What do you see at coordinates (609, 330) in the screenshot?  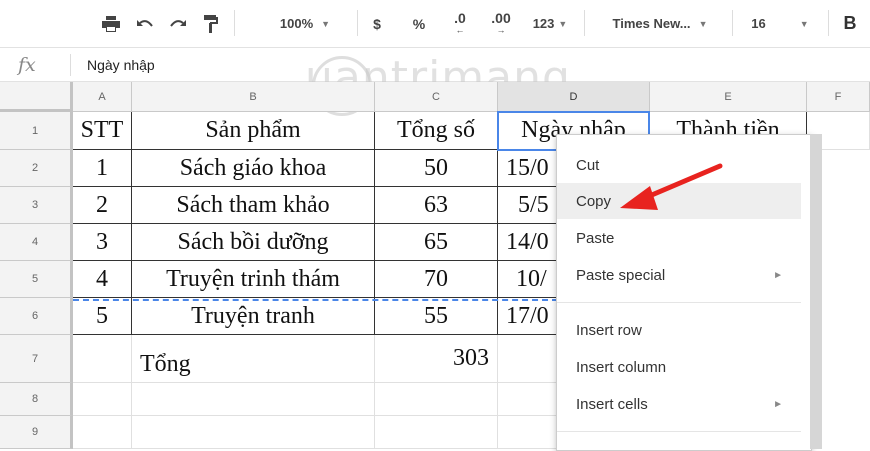 I see `menu-item-label: Insert row` at bounding box center [609, 330].